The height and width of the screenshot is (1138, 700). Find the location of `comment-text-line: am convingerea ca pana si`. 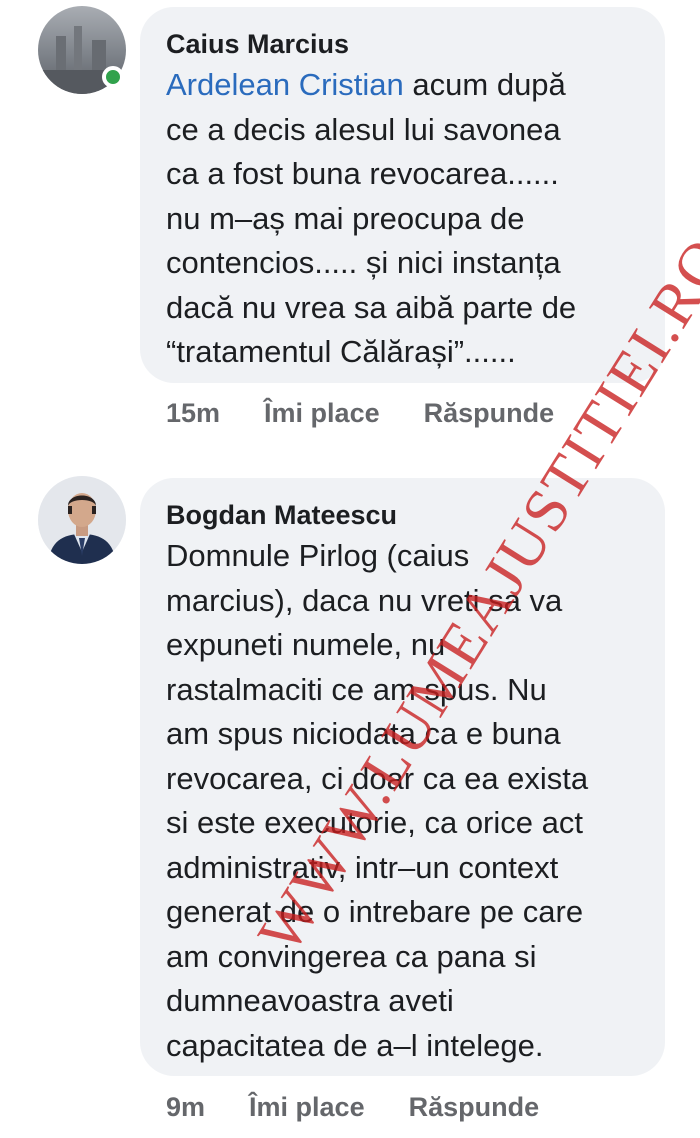

comment-text-line: am convingerea ca pana si is located at coordinates (351, 956).